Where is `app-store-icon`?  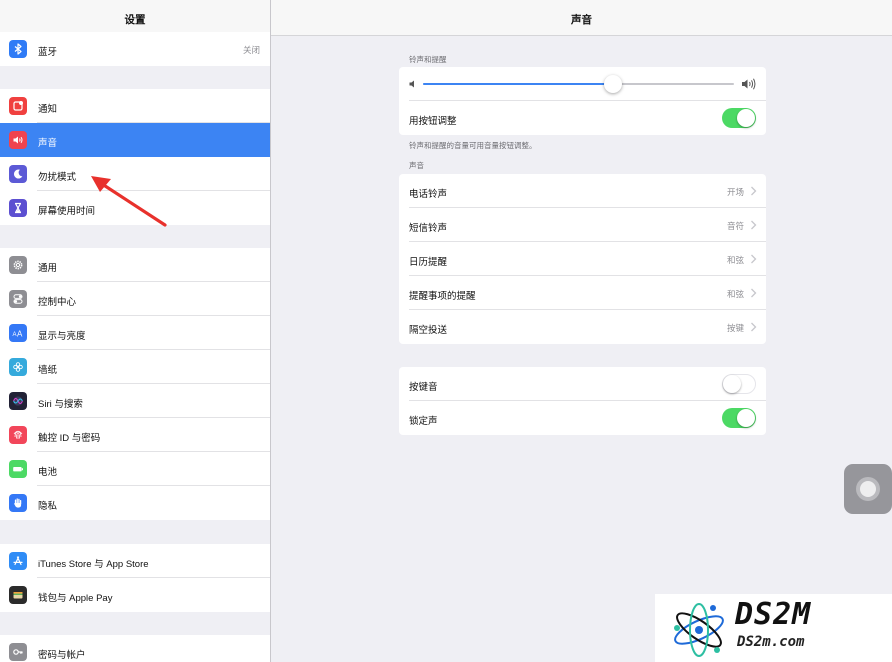 app-store-icon is located at coordinates (18, 561).